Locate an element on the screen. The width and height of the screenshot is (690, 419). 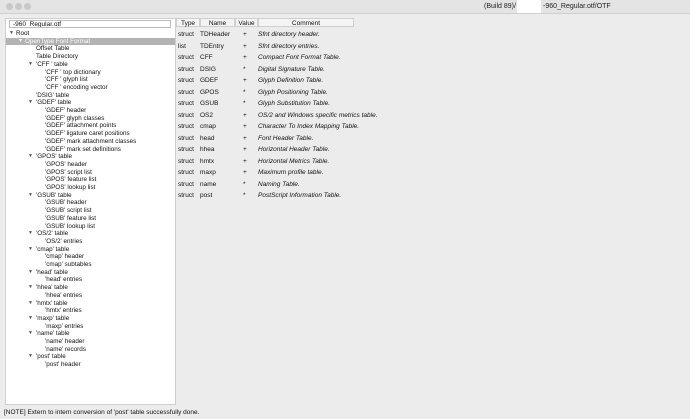
tree-item: 'GSUB' header is located at coordinates (90, 203).